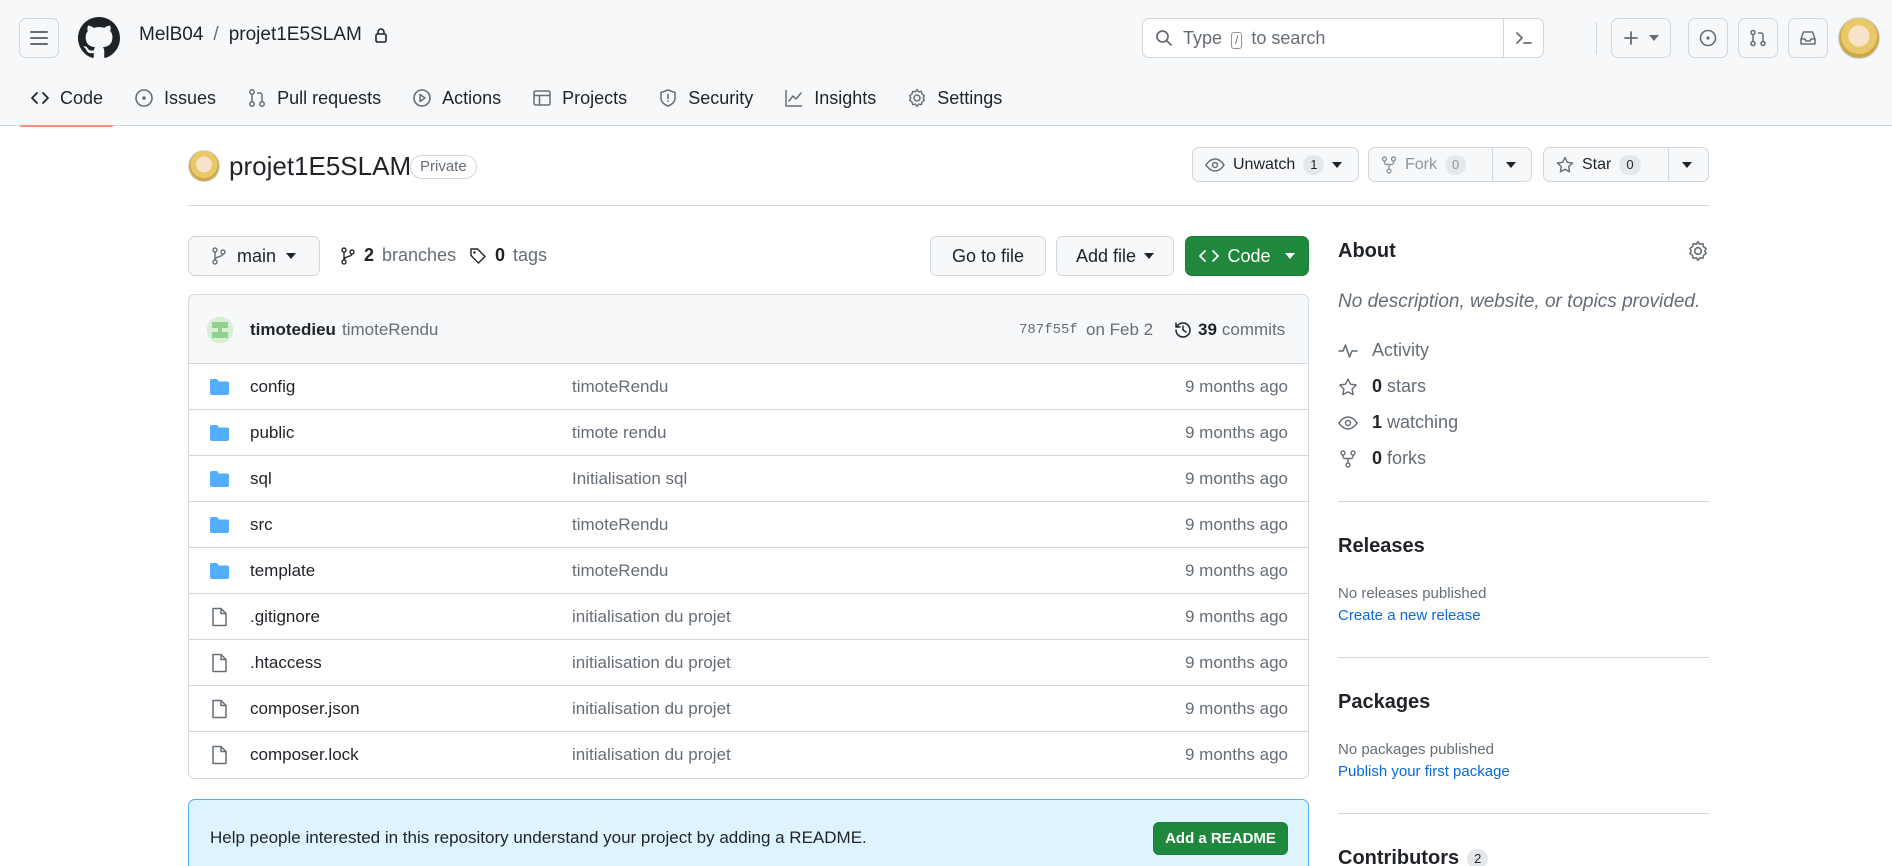  Describe the element at coordinates (1450, 164) in the screenshot. I see `fork-button: Fork 0` at that location.